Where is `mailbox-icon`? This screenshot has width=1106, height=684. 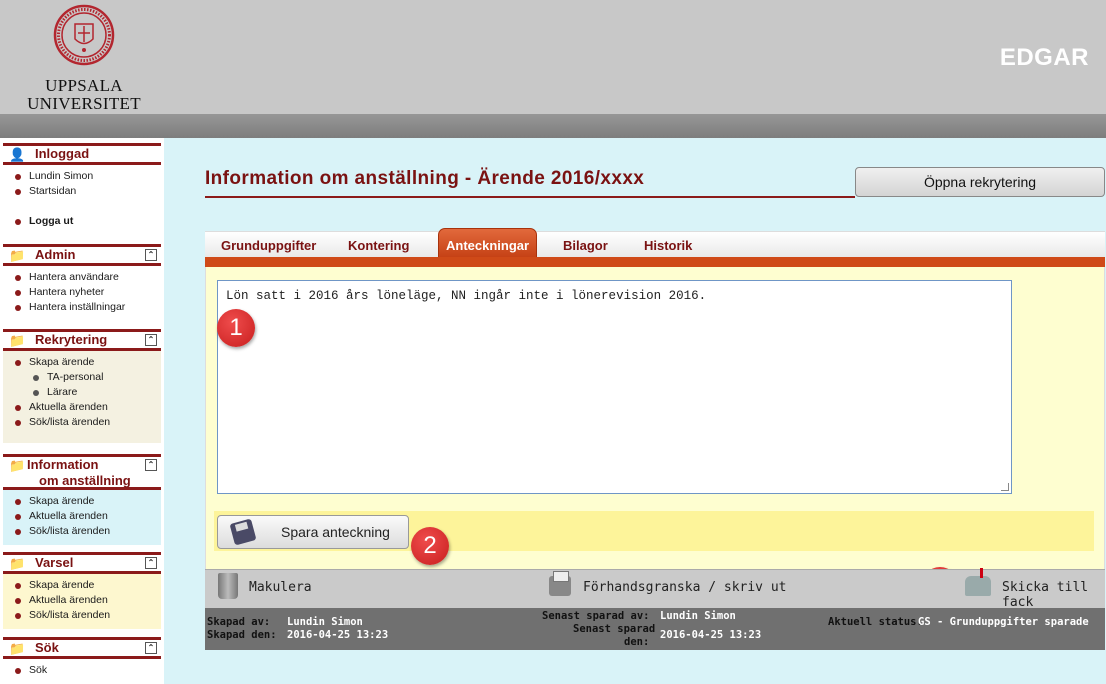 mailbox-icon is located at coordinates (978, 582).